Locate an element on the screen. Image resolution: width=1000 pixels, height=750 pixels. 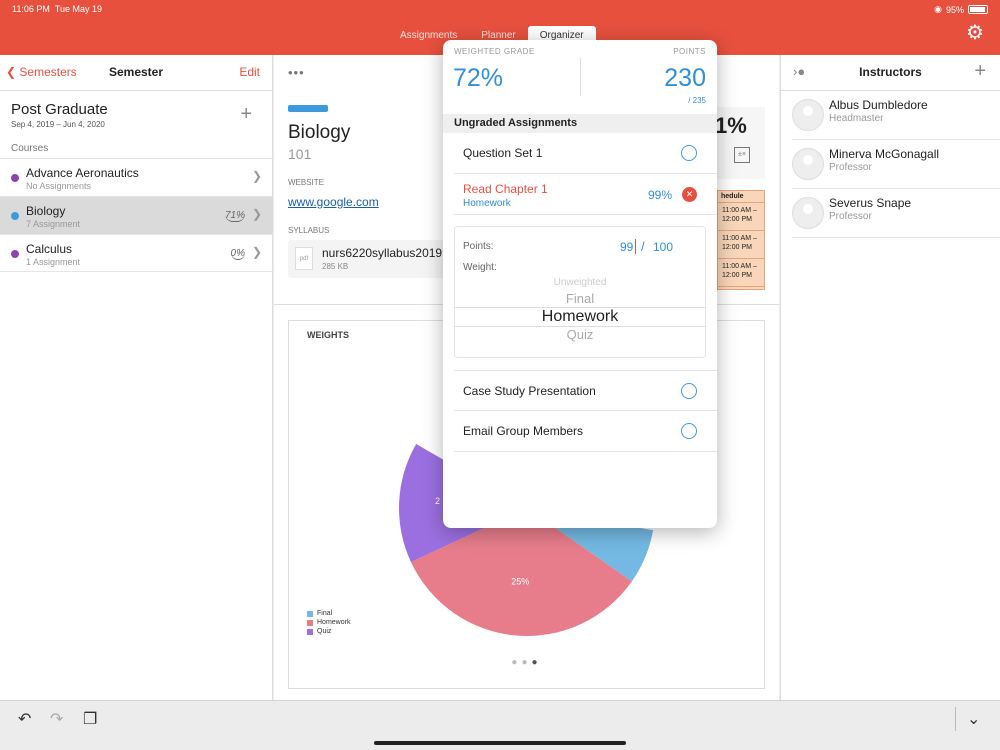
points-max-input: 100 is located at coordinates (663, 247).